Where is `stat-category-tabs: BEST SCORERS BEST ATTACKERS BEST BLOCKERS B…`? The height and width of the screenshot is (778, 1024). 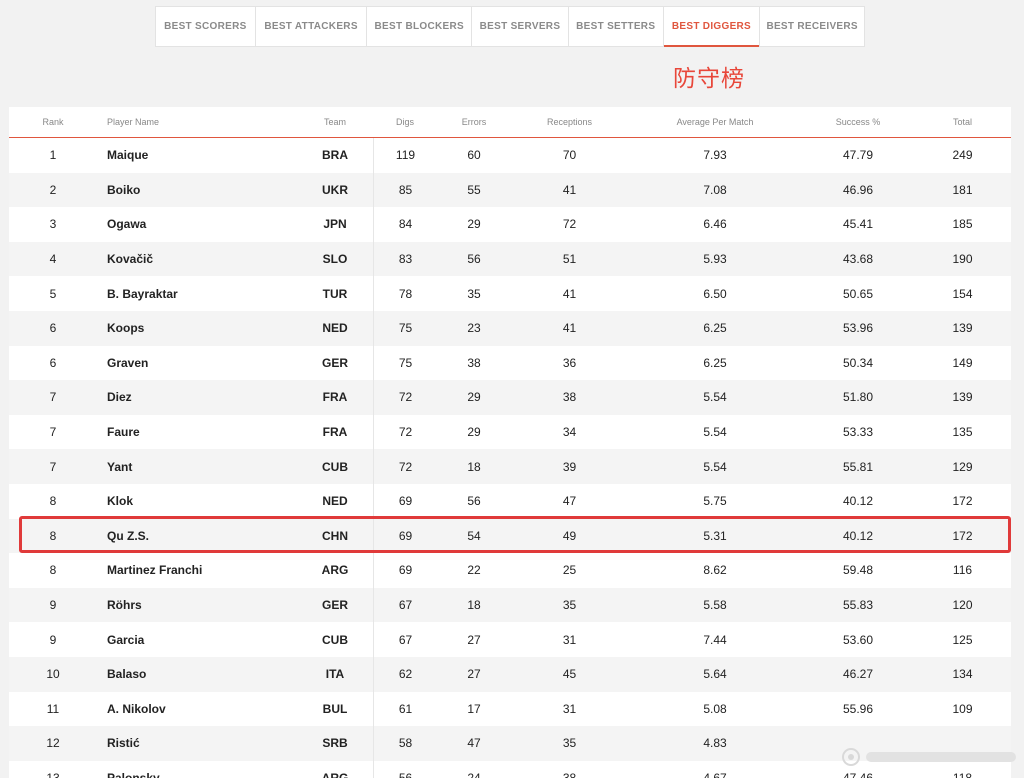
stat-category-tabs: BEST SCORERS BEST ATTACKERS BEST BLOCKERS B… is located at coordinates (510, 26).